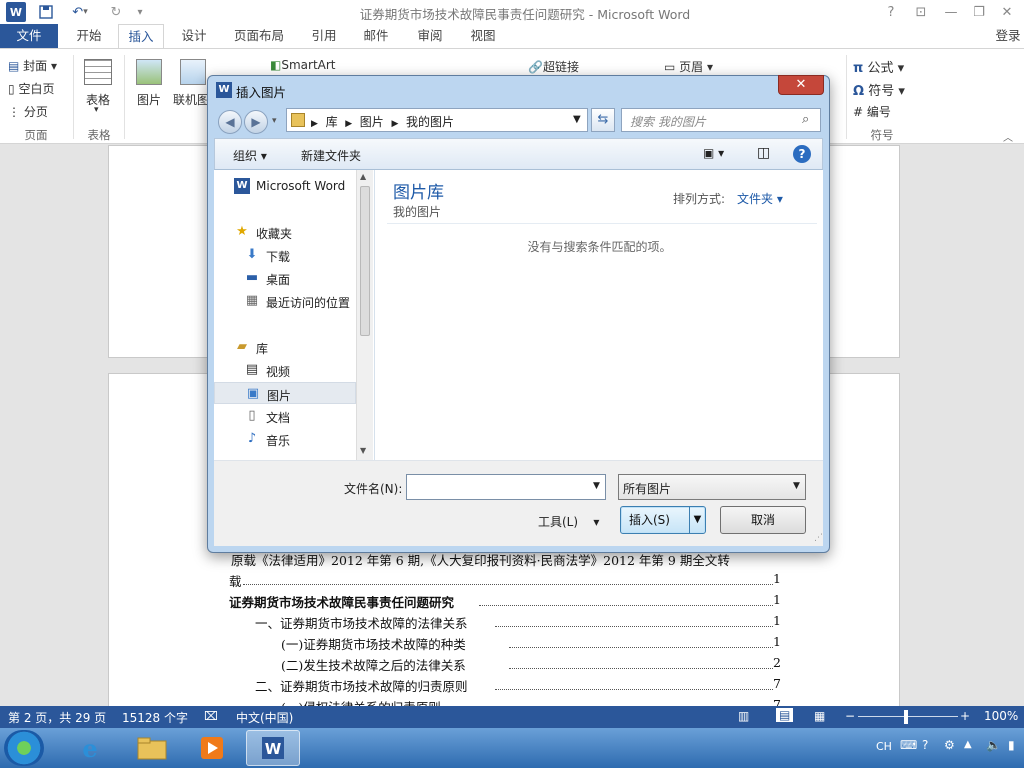  What do you see at coordinates (430, 36) in the screenshot?
I see `tab-review: 审阅` at bounding box center [430, 36].